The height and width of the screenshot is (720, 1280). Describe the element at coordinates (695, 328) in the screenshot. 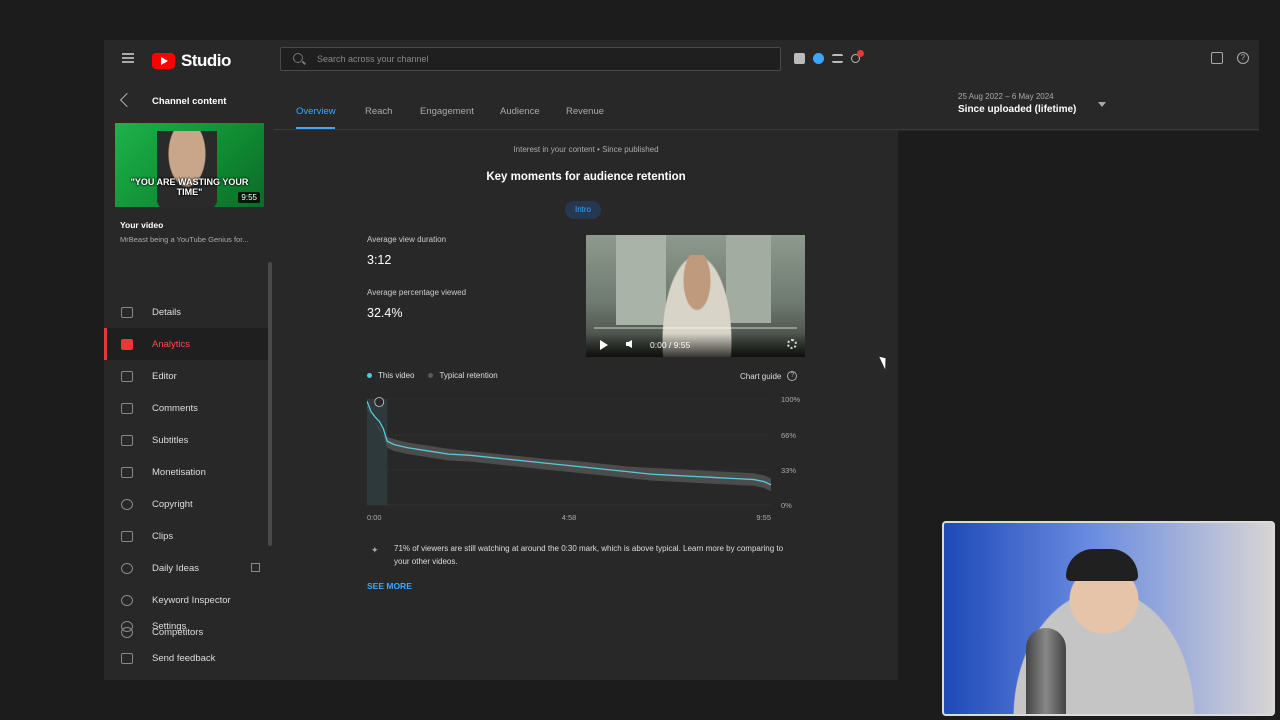

I see `player-progress-bar` at that location.